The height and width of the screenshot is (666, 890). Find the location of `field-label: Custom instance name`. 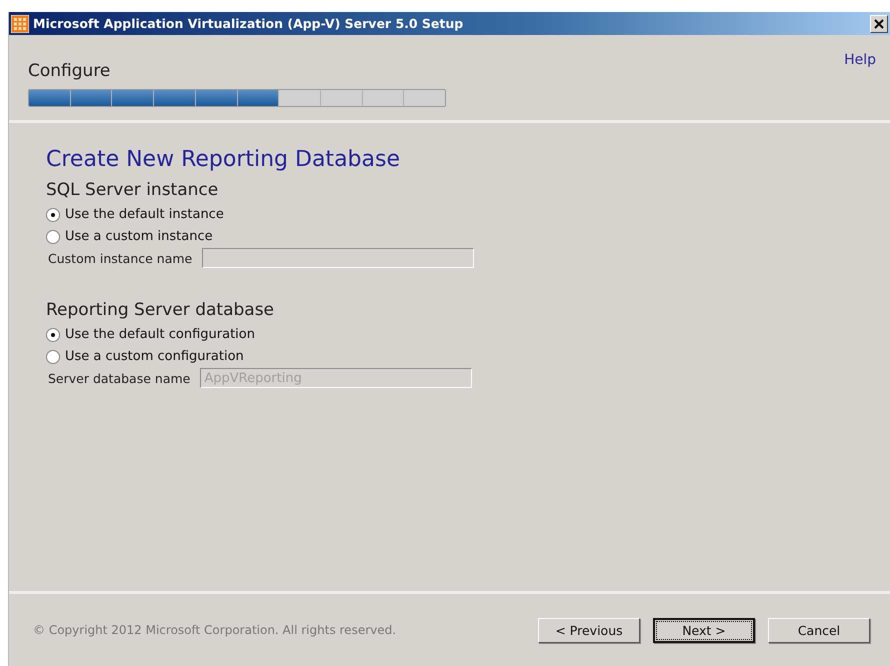

field-label: Custom instance name is located at coordinates (120, 258).